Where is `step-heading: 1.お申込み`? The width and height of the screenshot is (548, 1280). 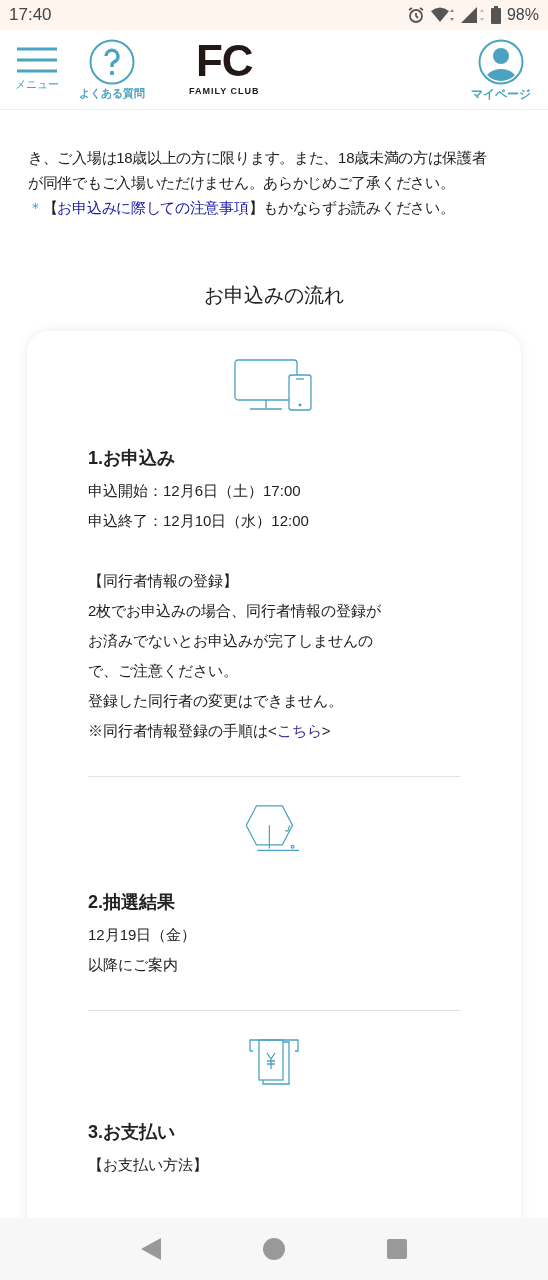 step-heading: 1.お申込み is located at coordinates (132, 458).